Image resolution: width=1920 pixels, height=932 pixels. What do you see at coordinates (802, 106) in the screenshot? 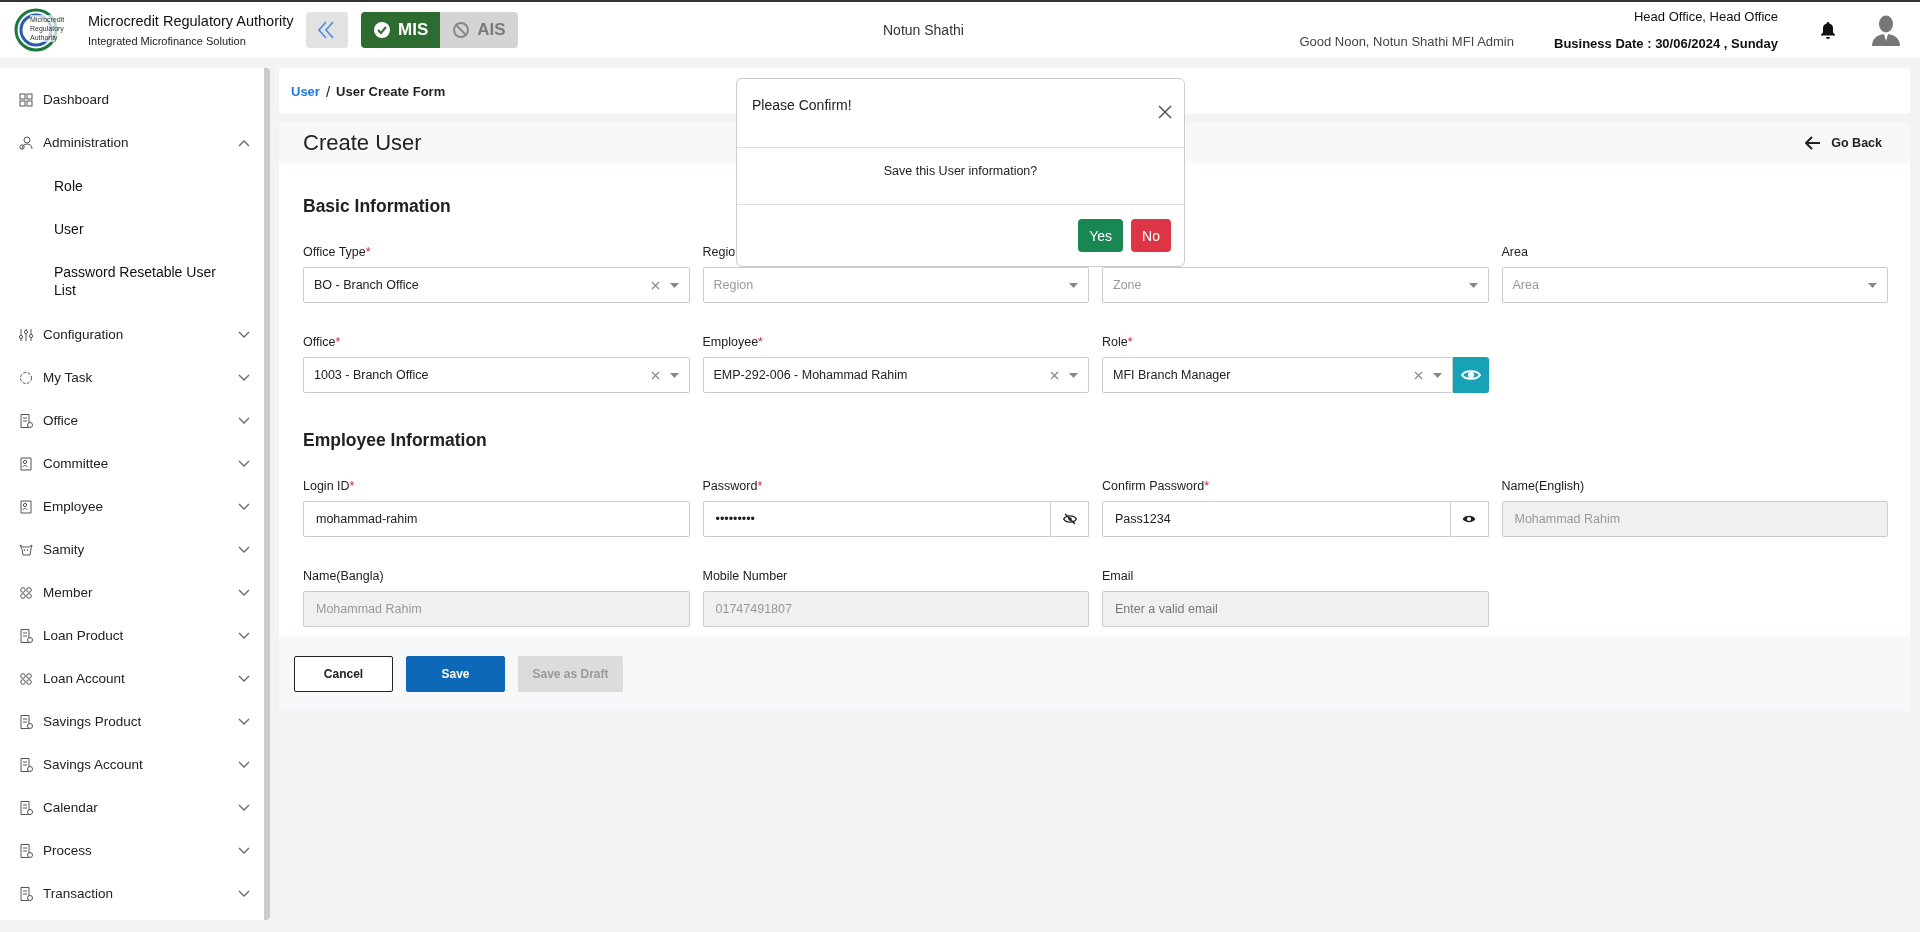
I see `dialog-title: Please Confirm!` at bounding box center [802, 106].